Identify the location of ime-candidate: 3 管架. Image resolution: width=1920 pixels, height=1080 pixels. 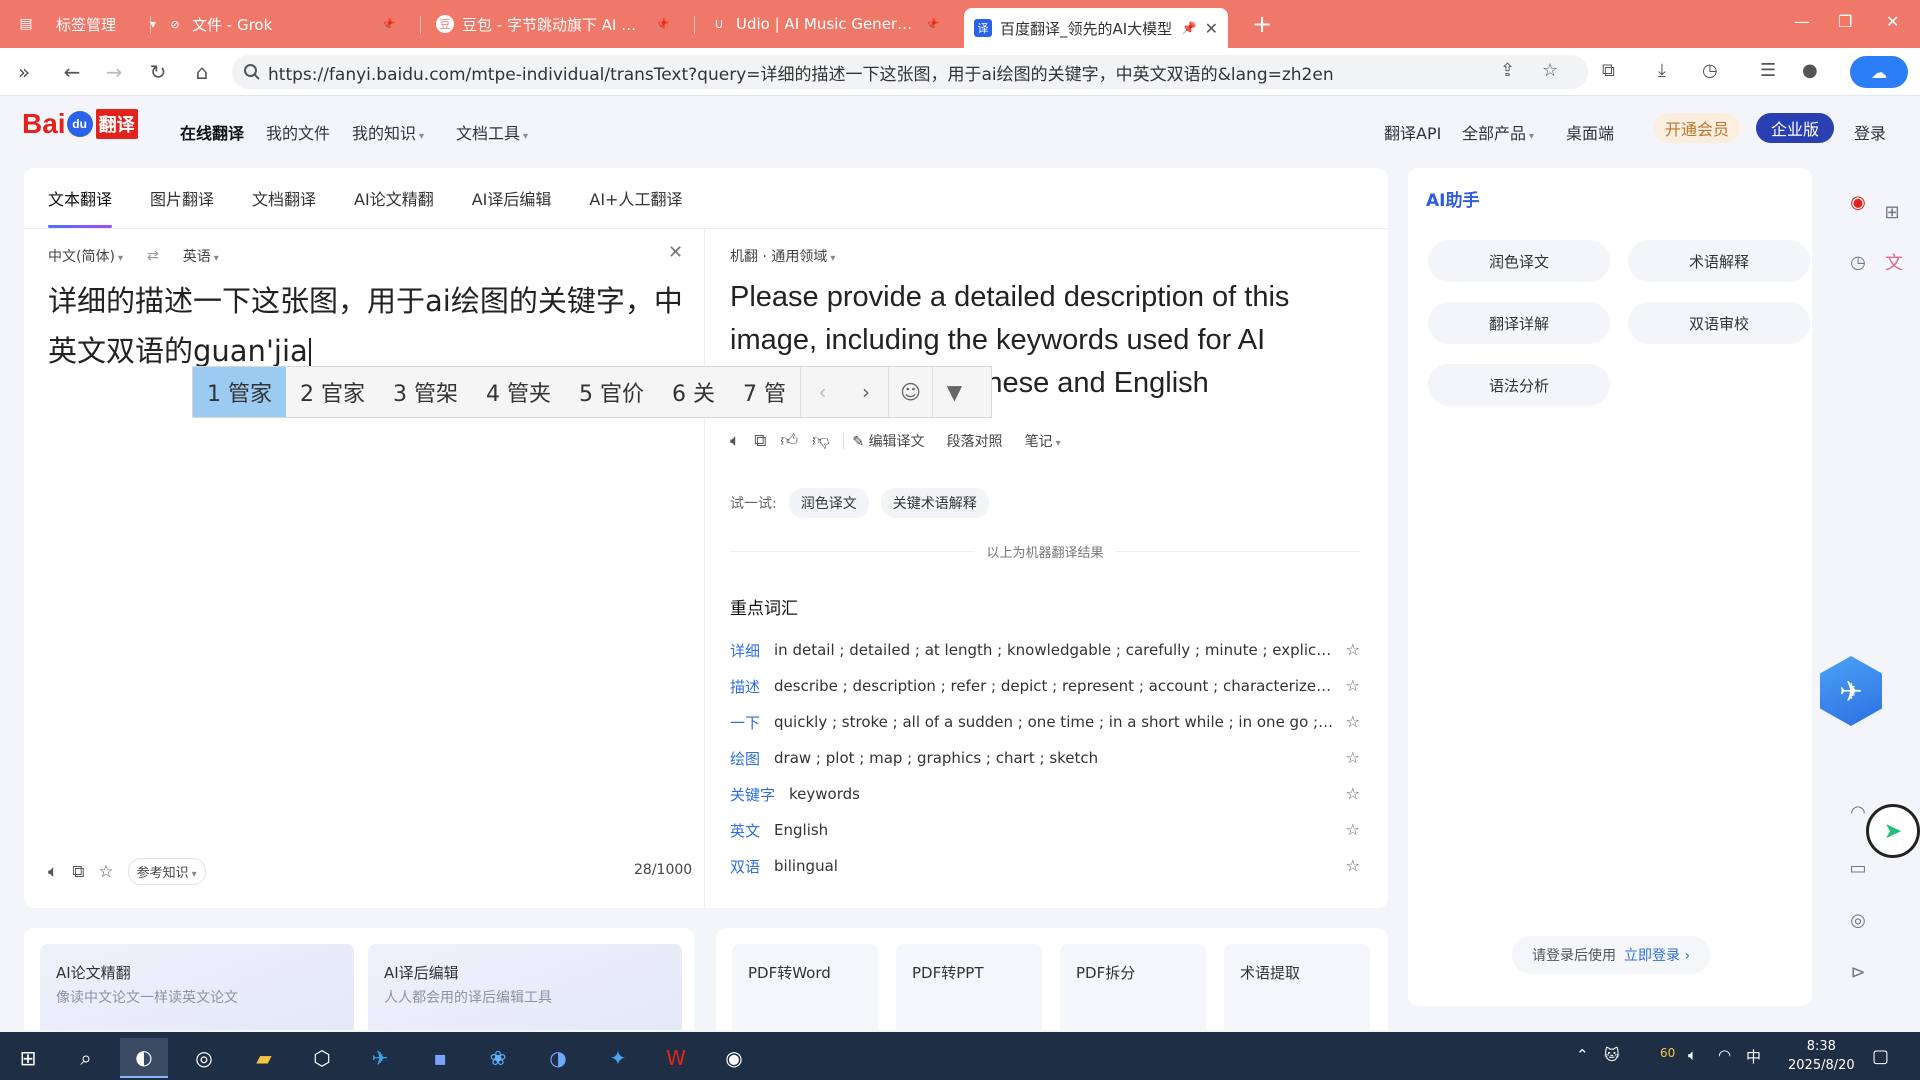
(425, 392).